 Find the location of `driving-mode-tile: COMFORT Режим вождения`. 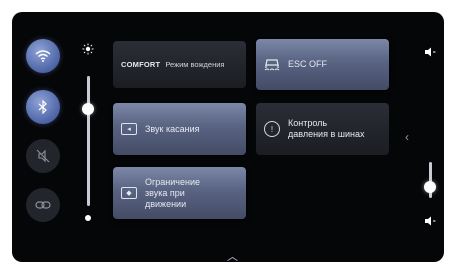

driving-mode-tile: COMFORT Режим вождения is located at coordinates (179, 64).